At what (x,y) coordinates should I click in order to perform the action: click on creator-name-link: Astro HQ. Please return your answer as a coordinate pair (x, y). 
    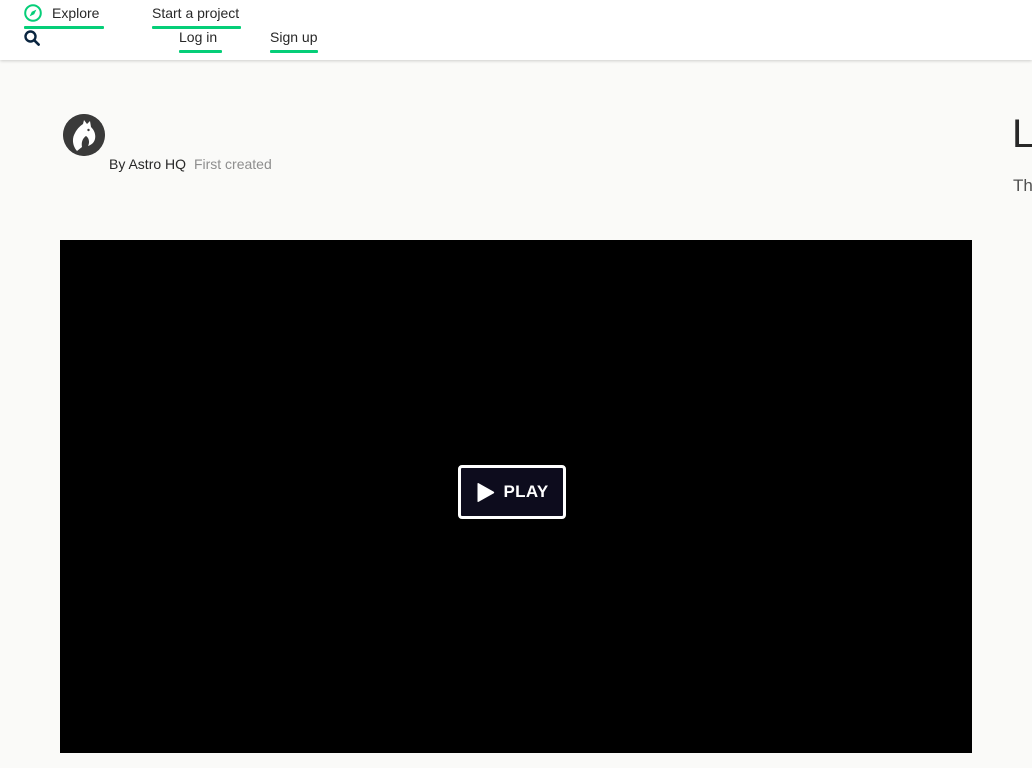
    Looking at the image, I should click on (157, 164).